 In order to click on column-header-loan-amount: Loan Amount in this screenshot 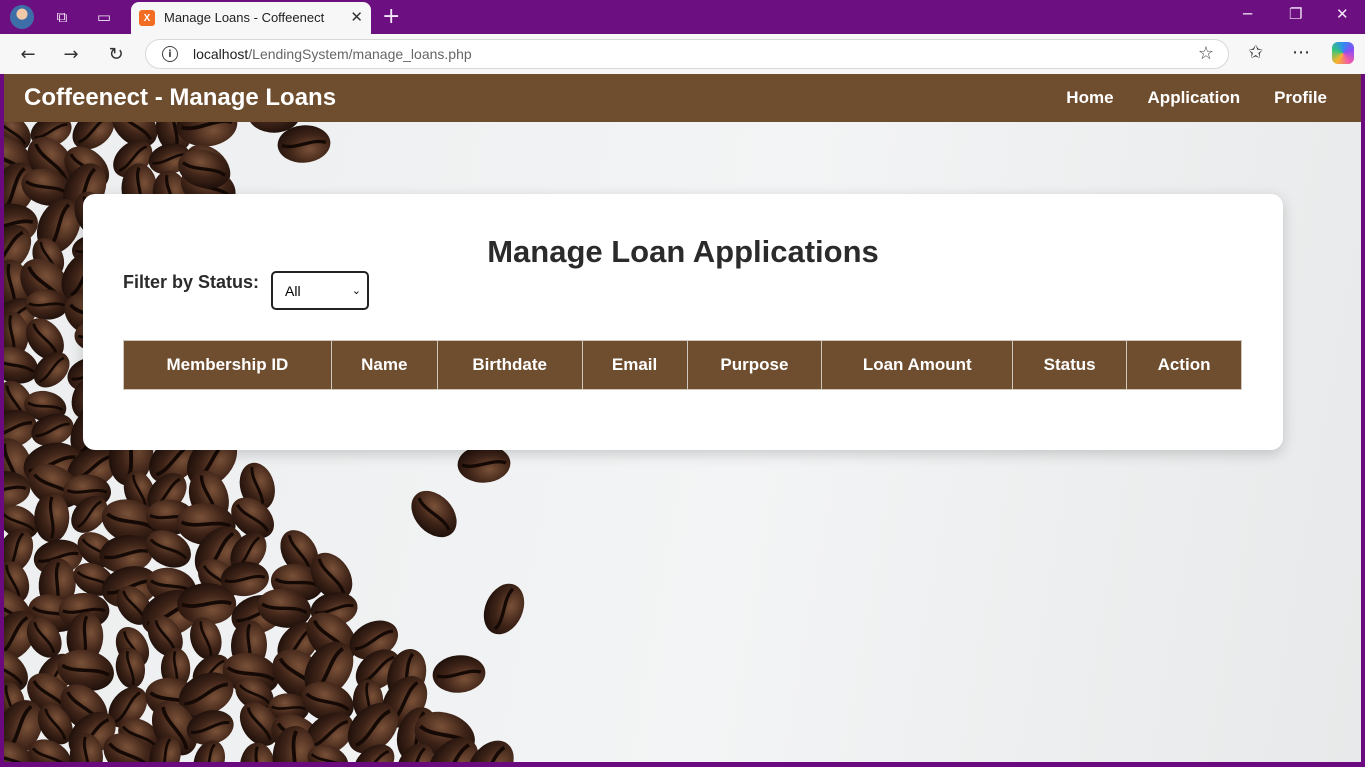, I will do `click(917, 365)`.